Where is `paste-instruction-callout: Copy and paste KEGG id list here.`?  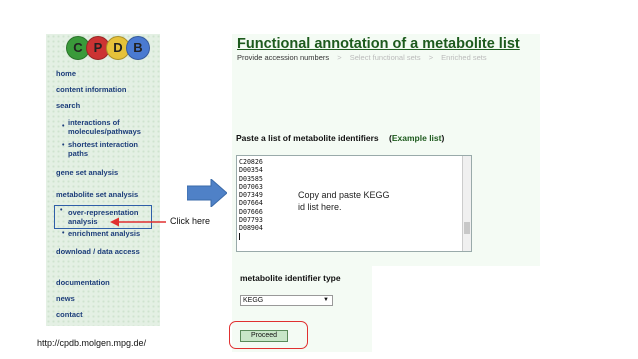
paste-instruction-callout: Copy and paste KEGG id list here. is located at coordinates (353, 201).